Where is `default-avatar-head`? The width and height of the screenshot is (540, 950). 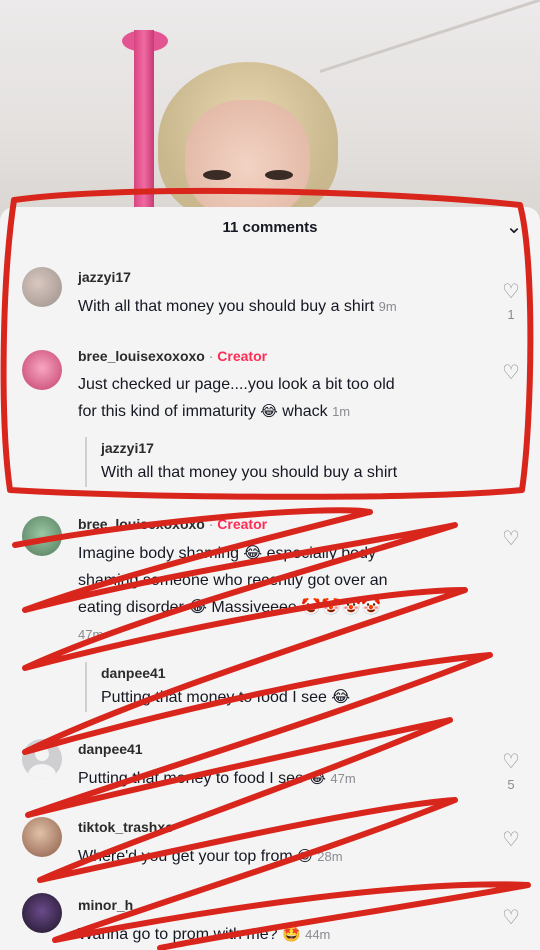 default-avatar-head is located at coordinates (42, 754).